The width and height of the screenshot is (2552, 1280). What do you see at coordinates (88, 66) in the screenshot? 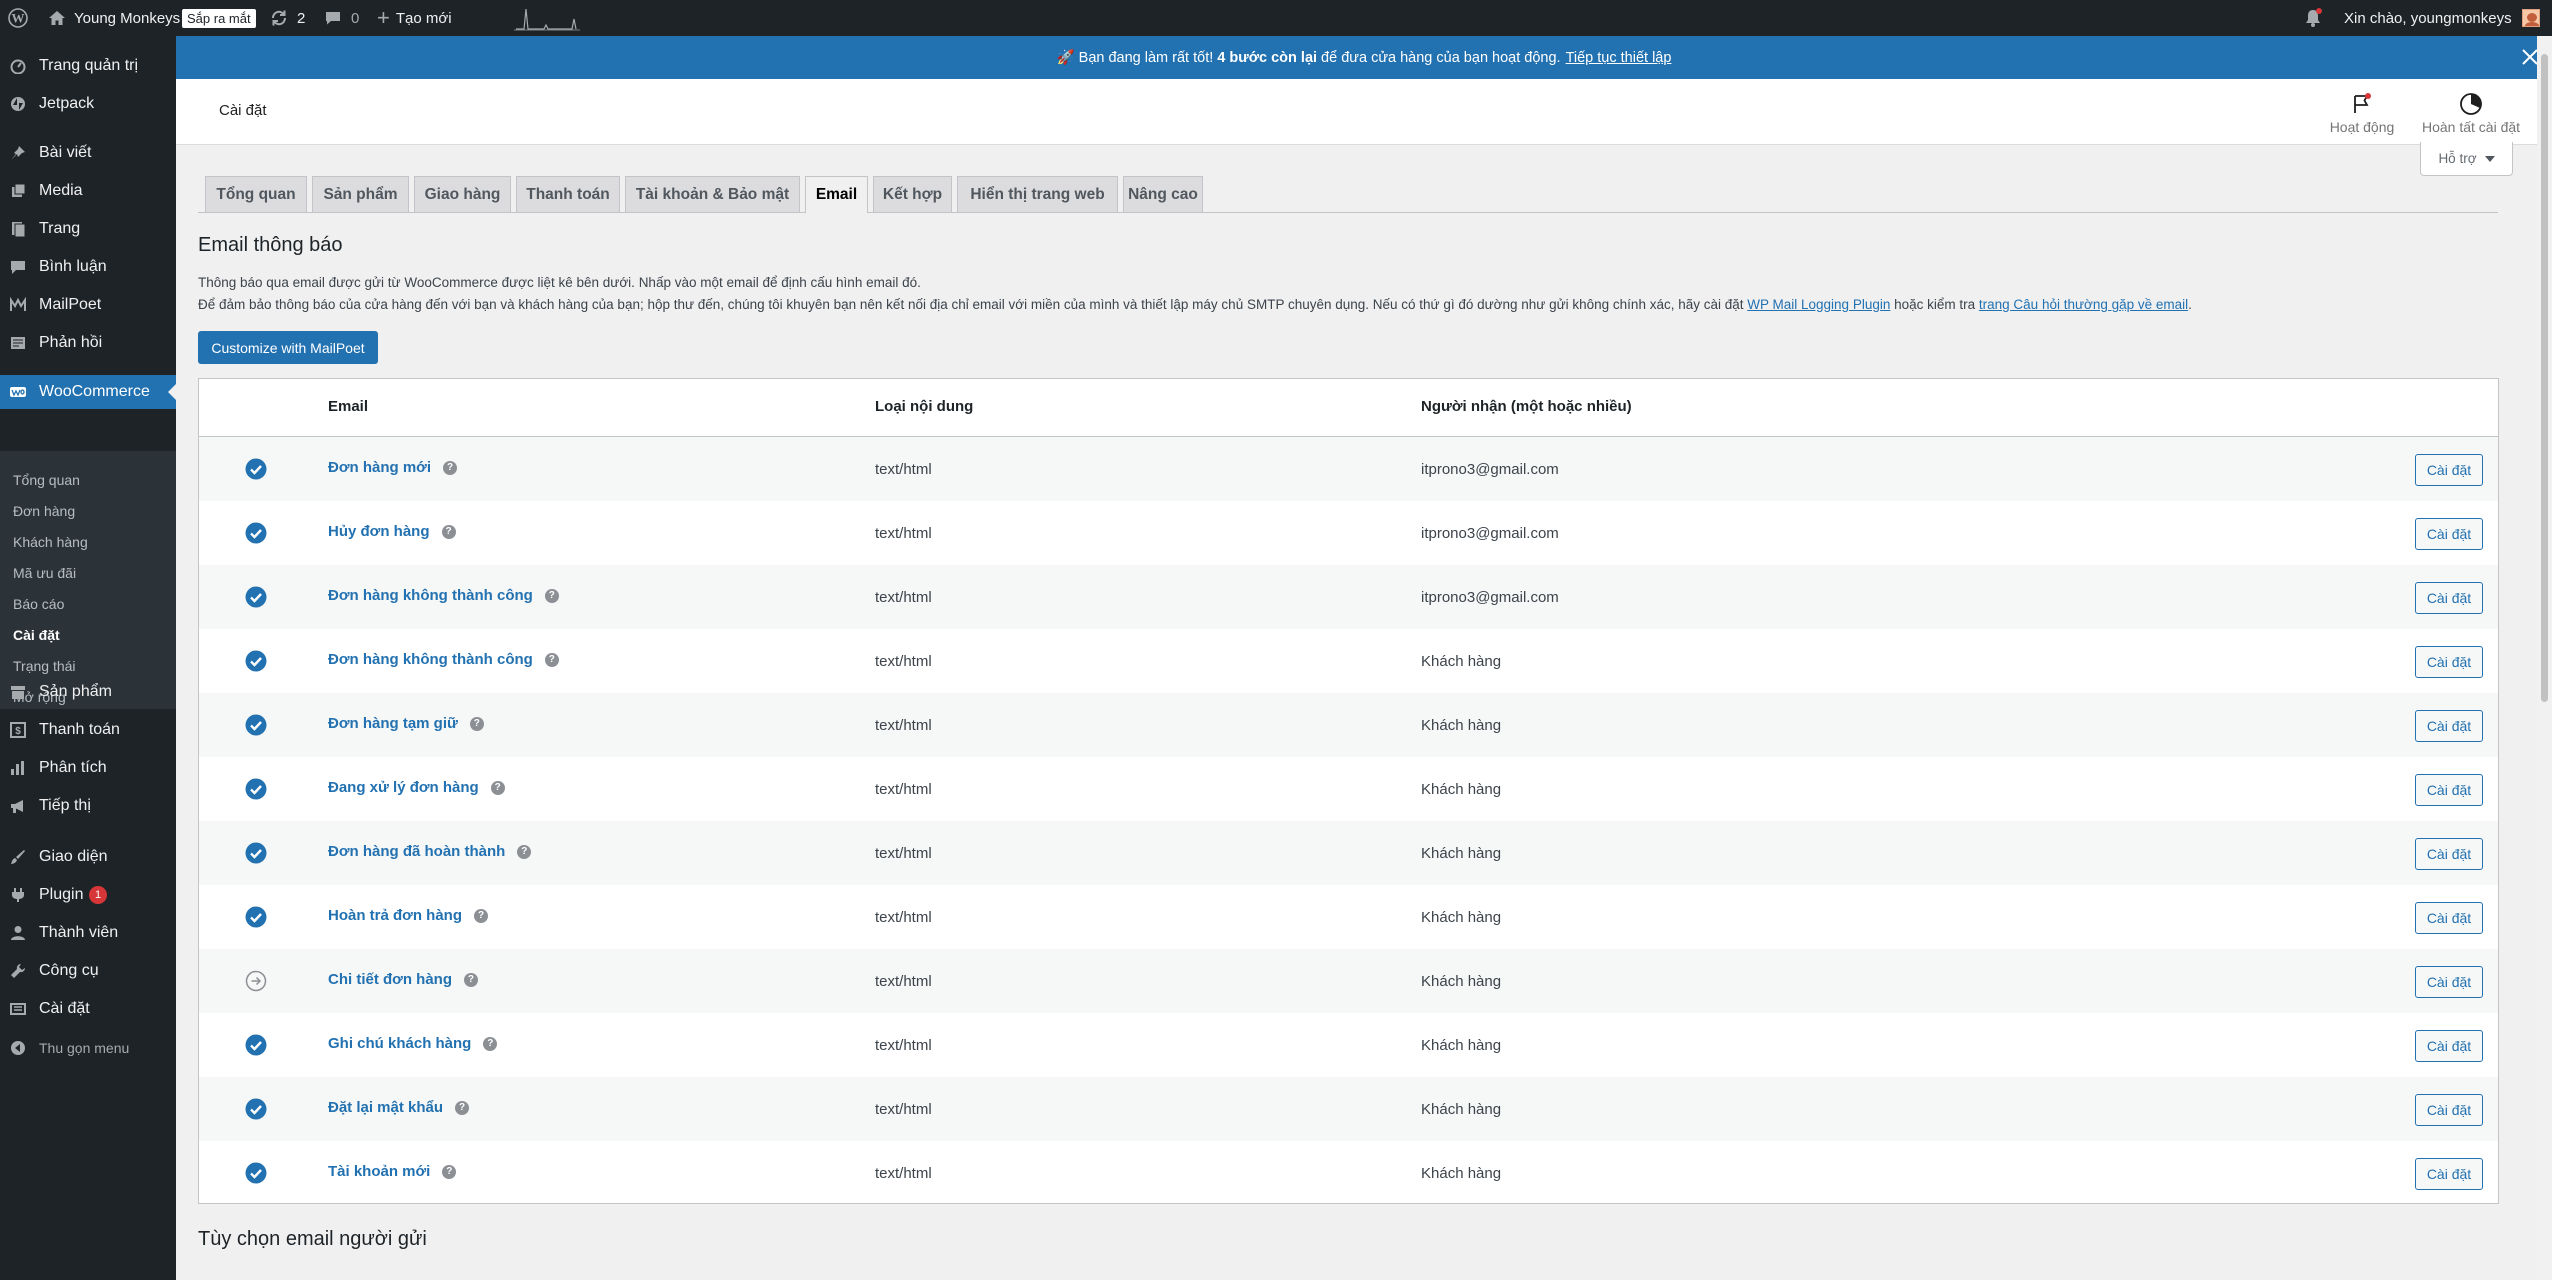
I see `sidebar-item-dashboard: Trang quản trị` at bounding box center [88, 66].